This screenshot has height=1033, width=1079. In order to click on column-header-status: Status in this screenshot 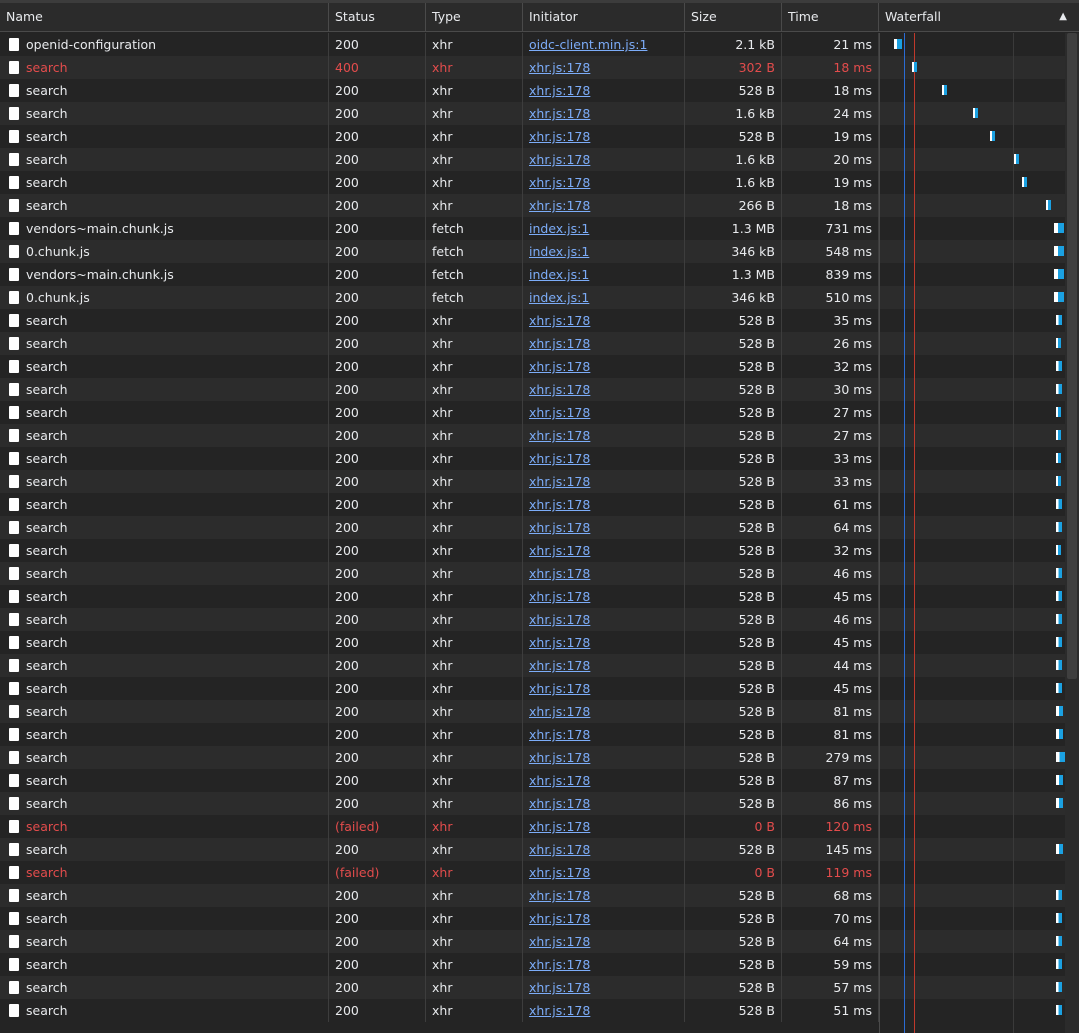, I will do `click(377, 17)`.